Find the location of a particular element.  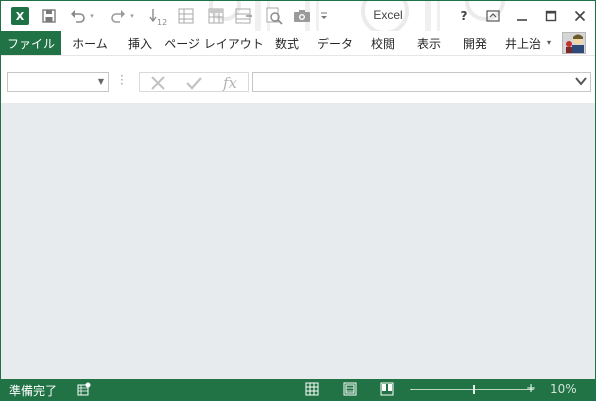

normal-view-icon is located at coordinates (312, 389).